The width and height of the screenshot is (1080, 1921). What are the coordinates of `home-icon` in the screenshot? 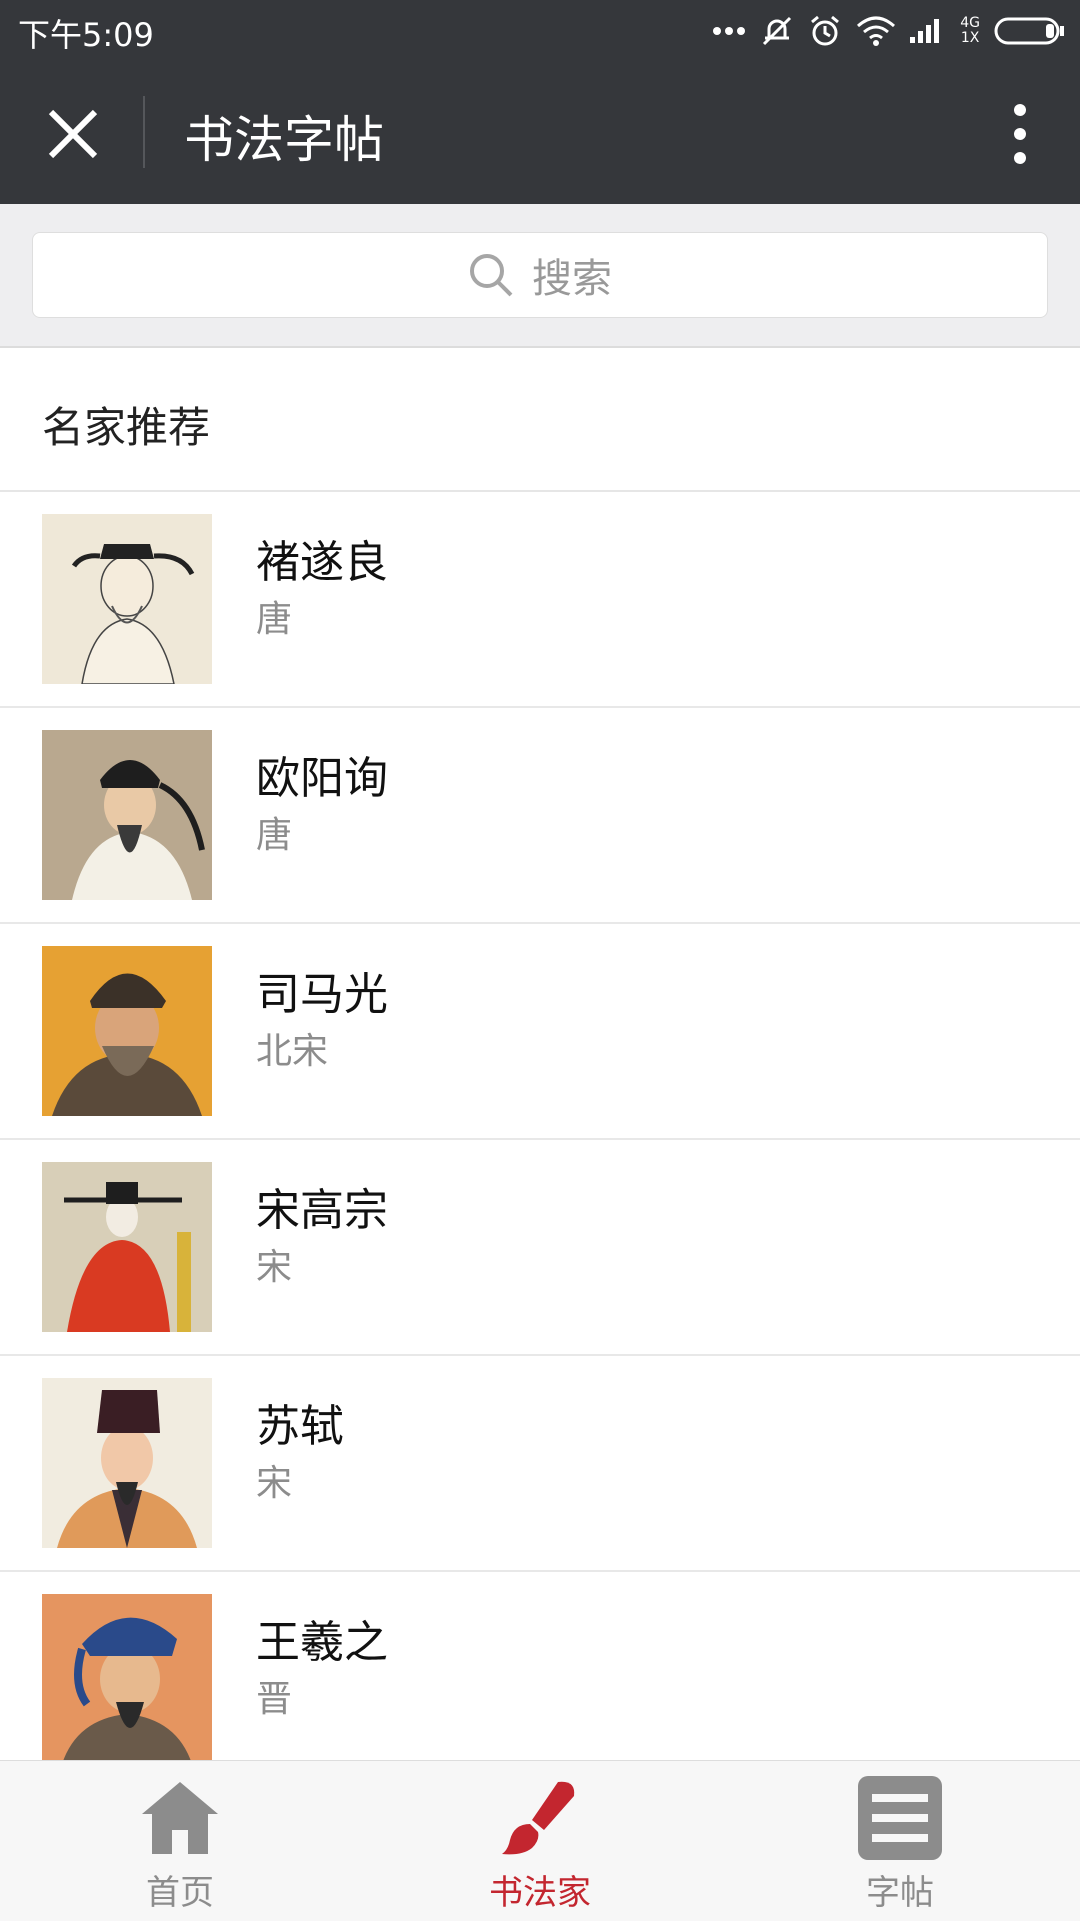 It's located at (180, 1818).